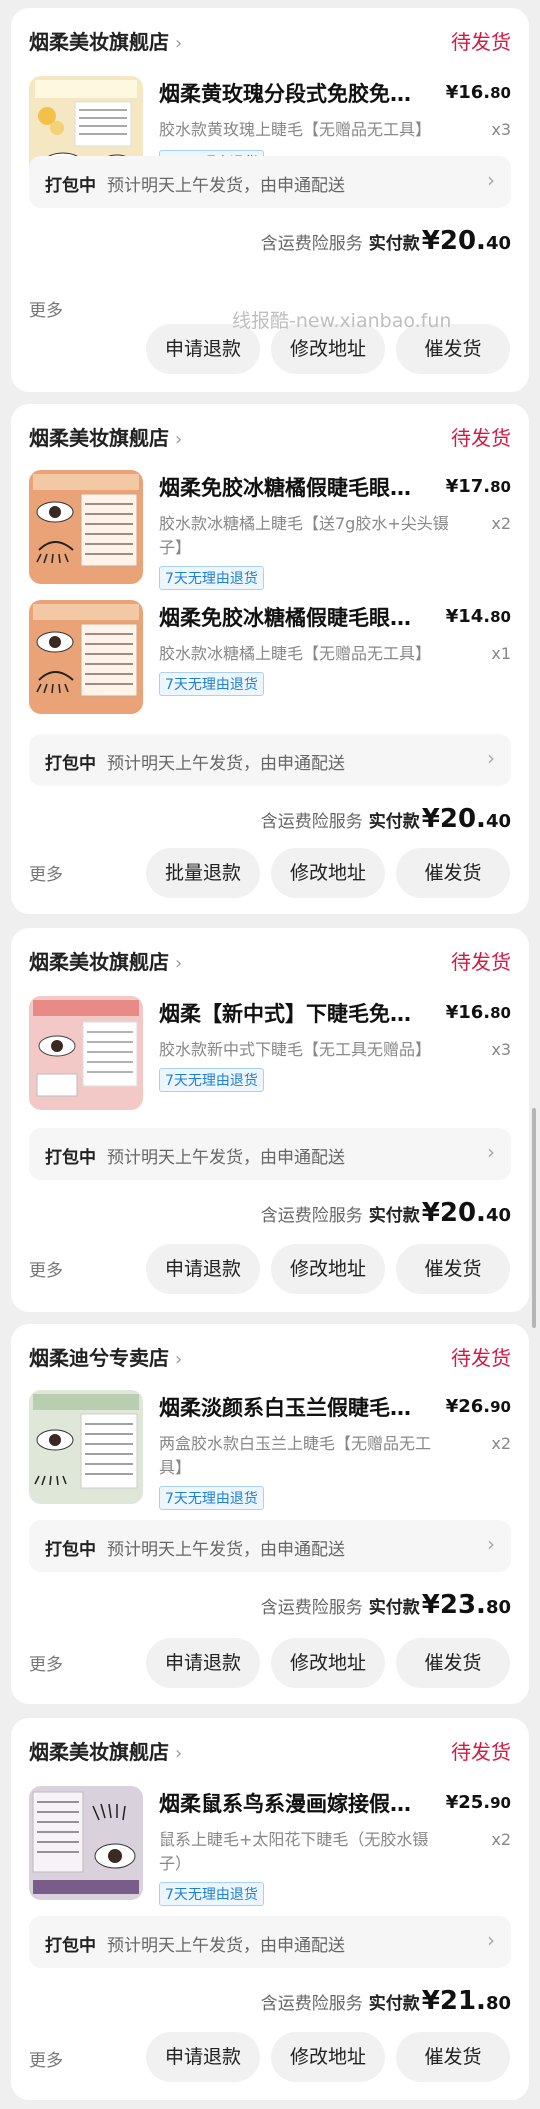 Image resolution: width=540 pixels, height=2109 pixels. What do you see at coordinates (468, 1802) in the screenshot?
I see `price-integer: ¥25.` at bounding box center [468, 1802].